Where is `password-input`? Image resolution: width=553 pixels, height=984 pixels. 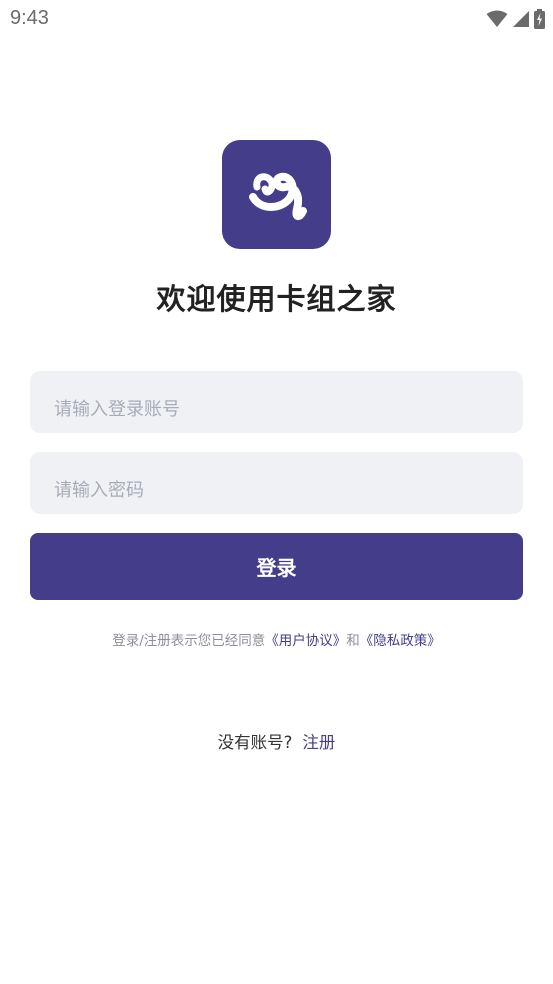
password-input is located at coordinates (276, 483).